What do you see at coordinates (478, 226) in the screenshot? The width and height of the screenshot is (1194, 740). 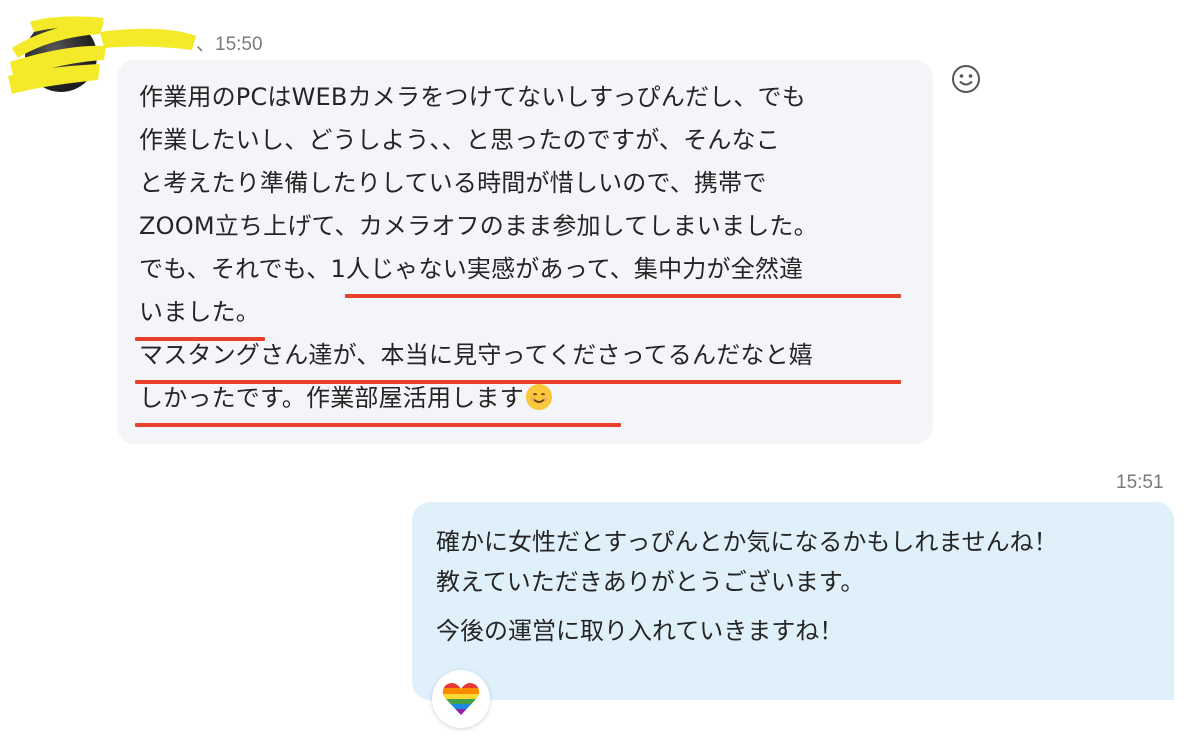 I see `message-line: ZOOM立ち上げて、カメラオフのまま参加してしまいました。` at bounding box center [478, 226].